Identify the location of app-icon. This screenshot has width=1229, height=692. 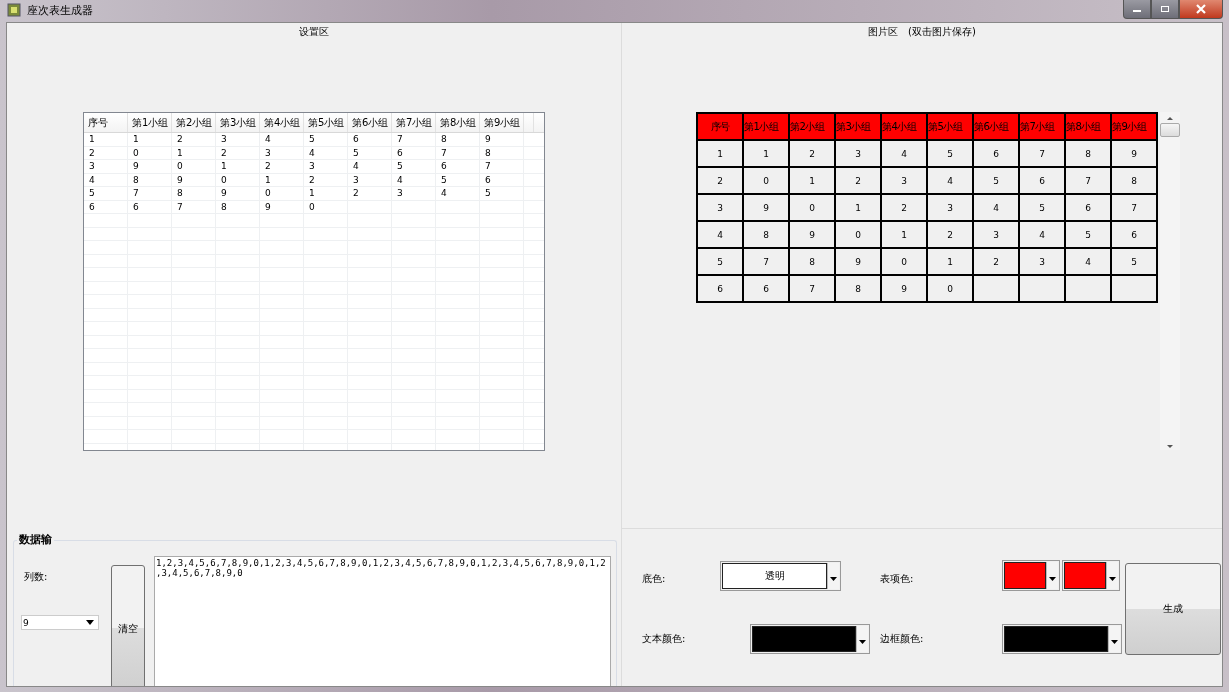
(14, 10).